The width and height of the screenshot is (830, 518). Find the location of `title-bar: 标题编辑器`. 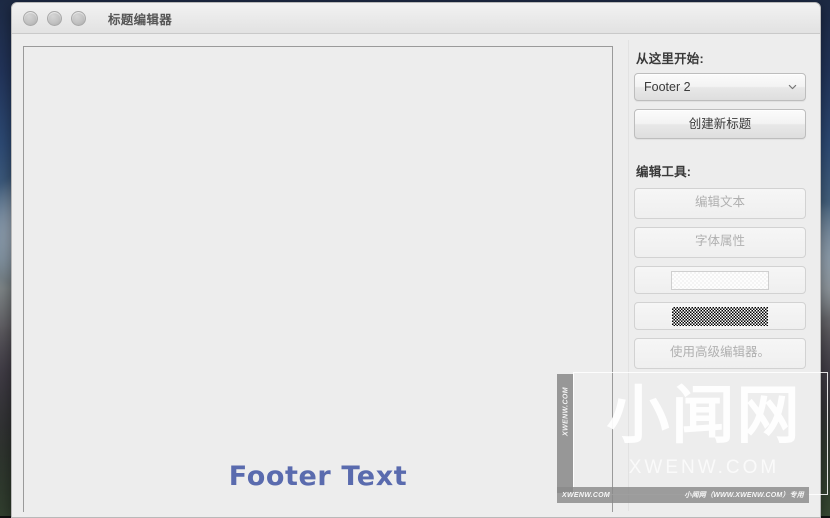

title-bar: 标题编辑器 is located at coordinates (416, 18).